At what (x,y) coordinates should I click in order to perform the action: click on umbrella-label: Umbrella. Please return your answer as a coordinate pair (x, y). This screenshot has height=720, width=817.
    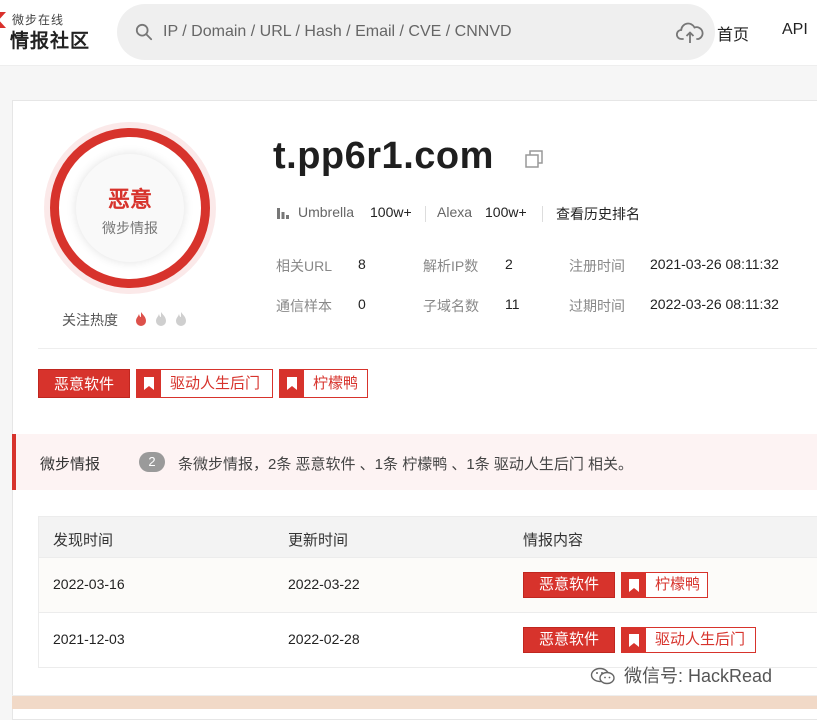
    Looking at the image, I should click on (326, 212).